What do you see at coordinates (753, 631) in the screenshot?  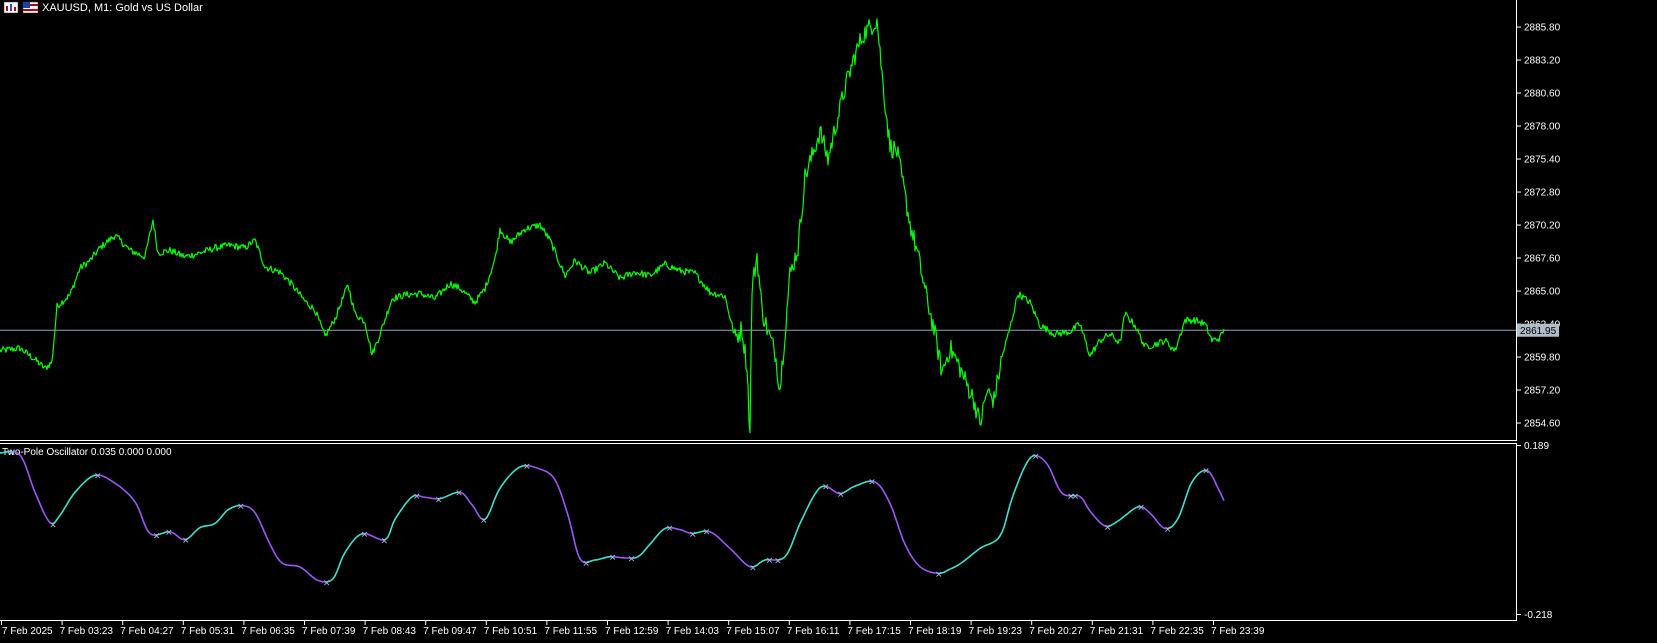 I see `time-tick-label: 7 Feb 15:07` at bounding box center [753, 631].